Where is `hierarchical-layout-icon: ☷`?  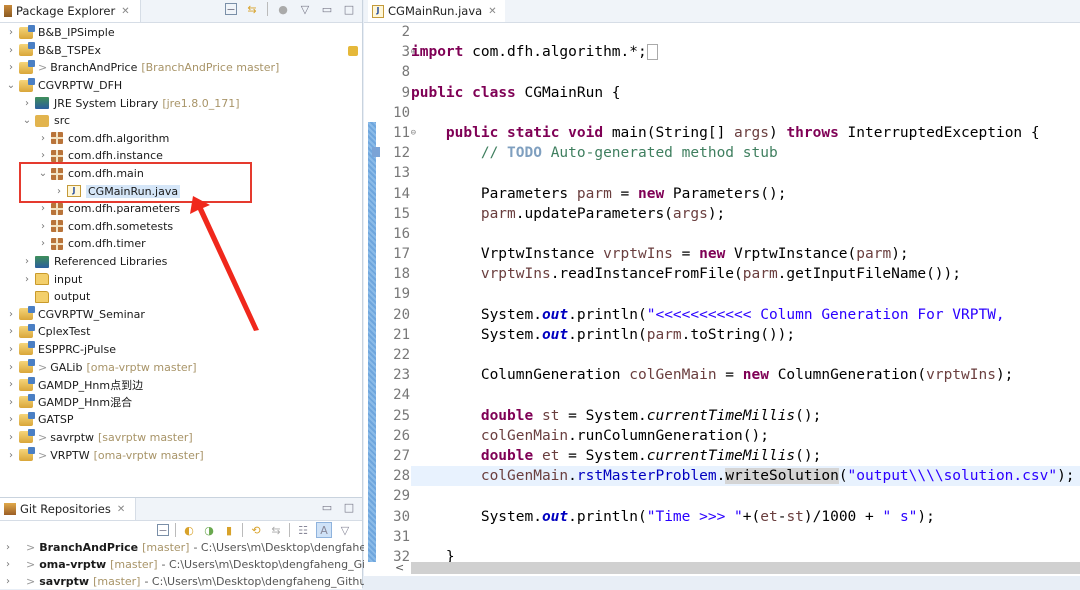 hierarchical-layout-icon: ☷ is located at coordinates (303, 530).